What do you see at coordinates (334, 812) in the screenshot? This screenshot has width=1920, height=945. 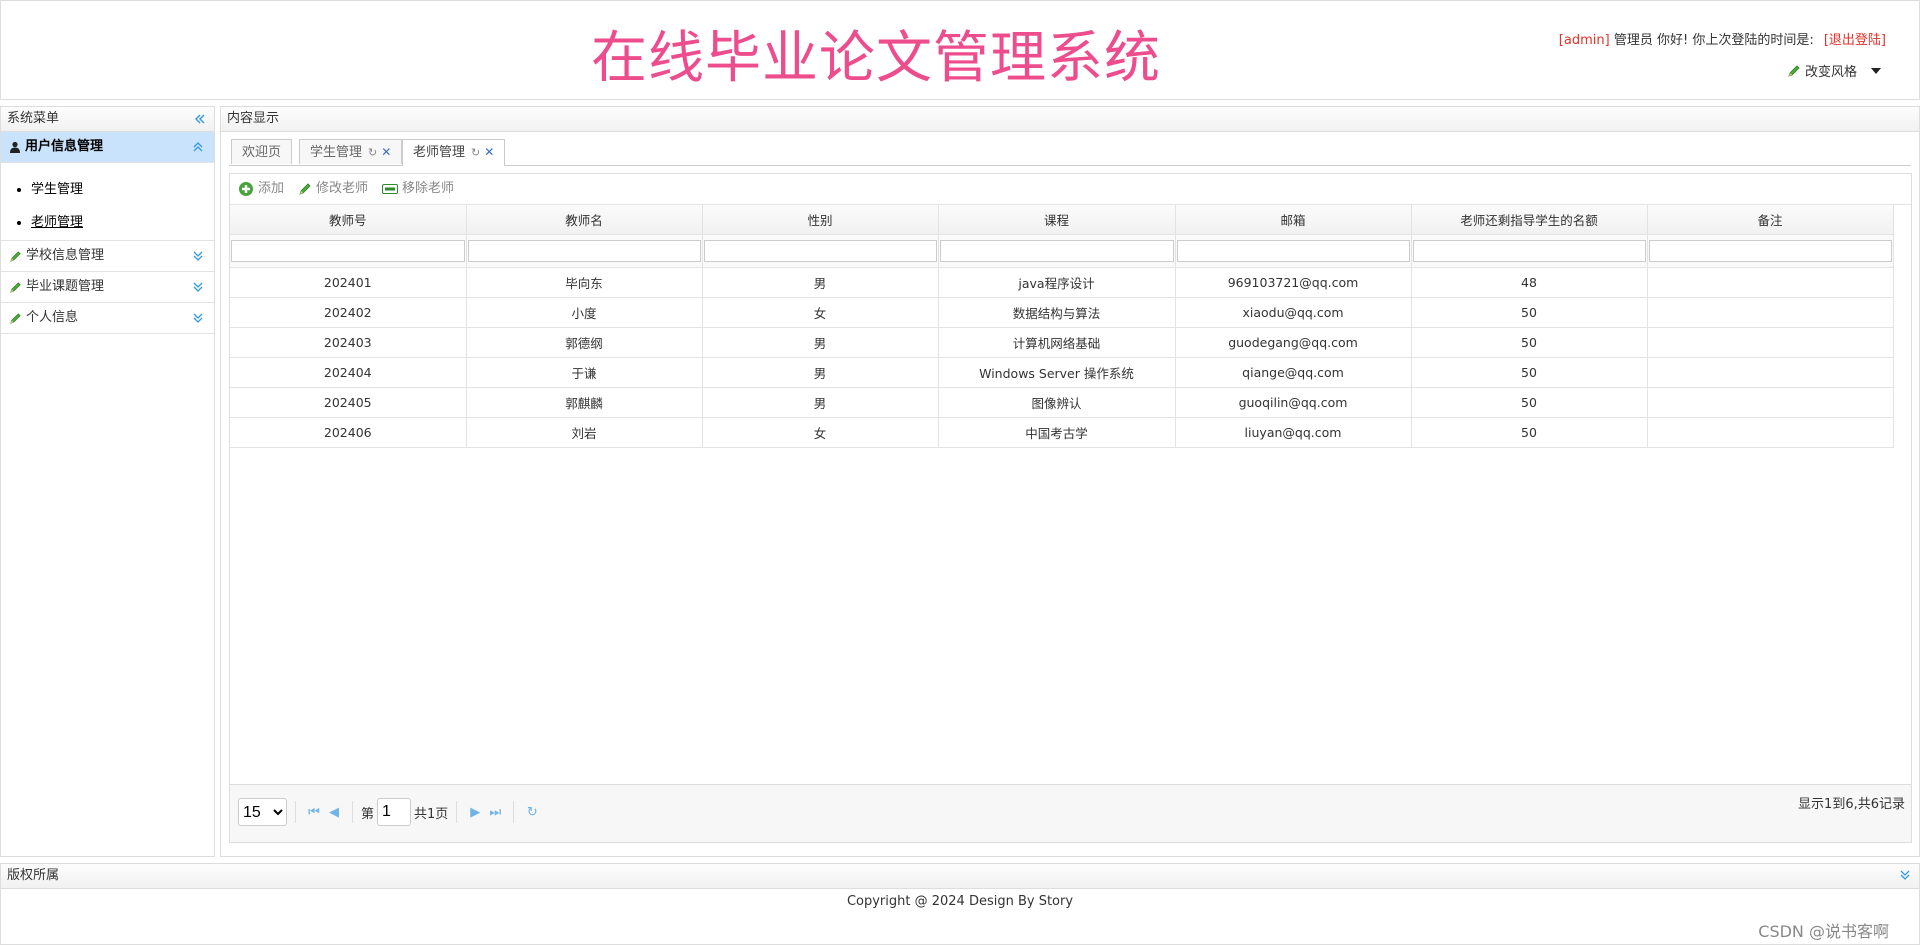 I see `prev-page-icon: ◀` at bounding box center [334, 812].